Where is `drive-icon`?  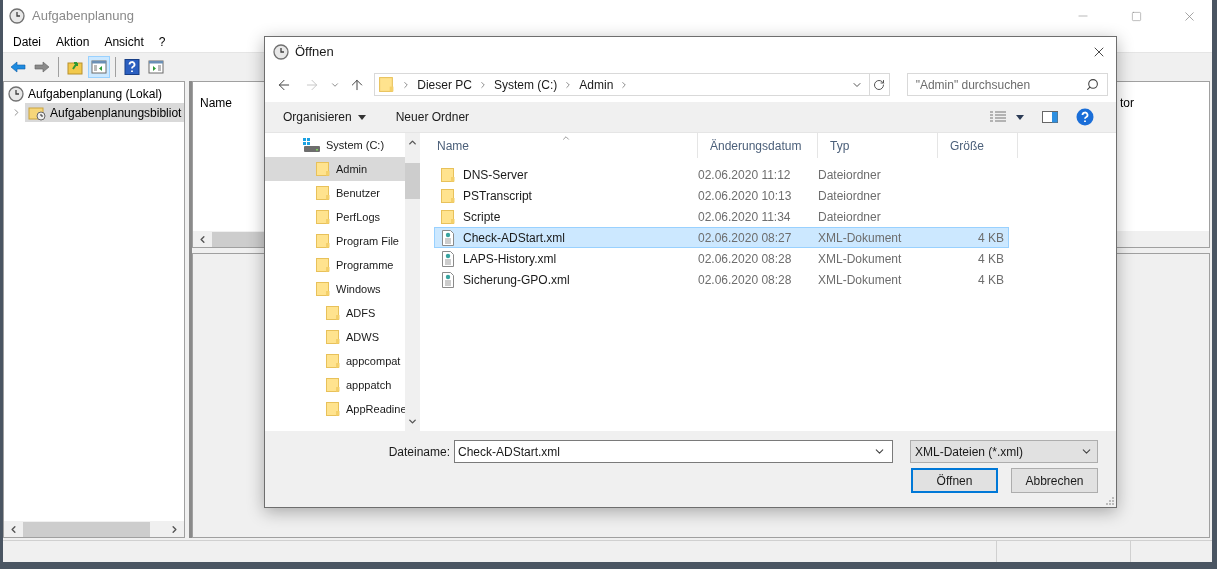 drive-icon is located at coordinates (312, 145).